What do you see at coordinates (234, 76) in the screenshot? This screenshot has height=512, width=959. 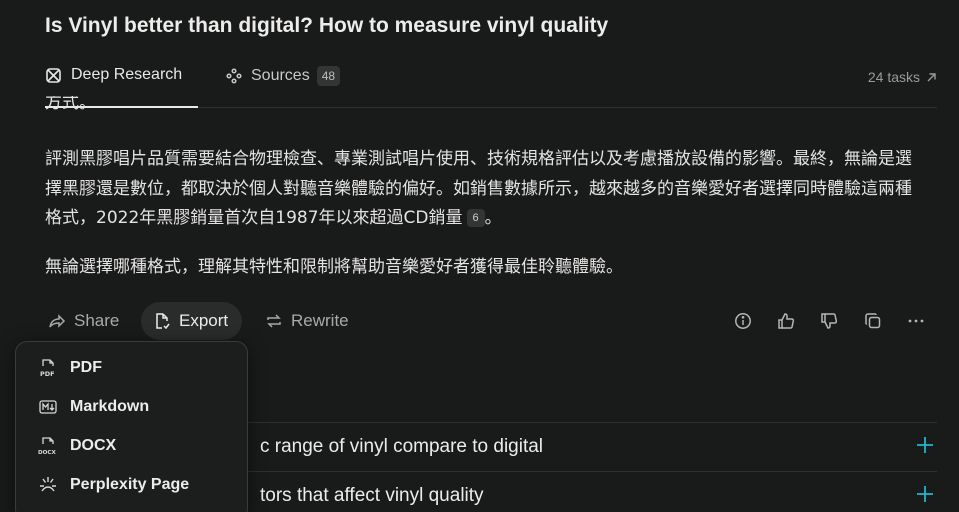 I see `sources-icon` at bounding box center [234, 76].